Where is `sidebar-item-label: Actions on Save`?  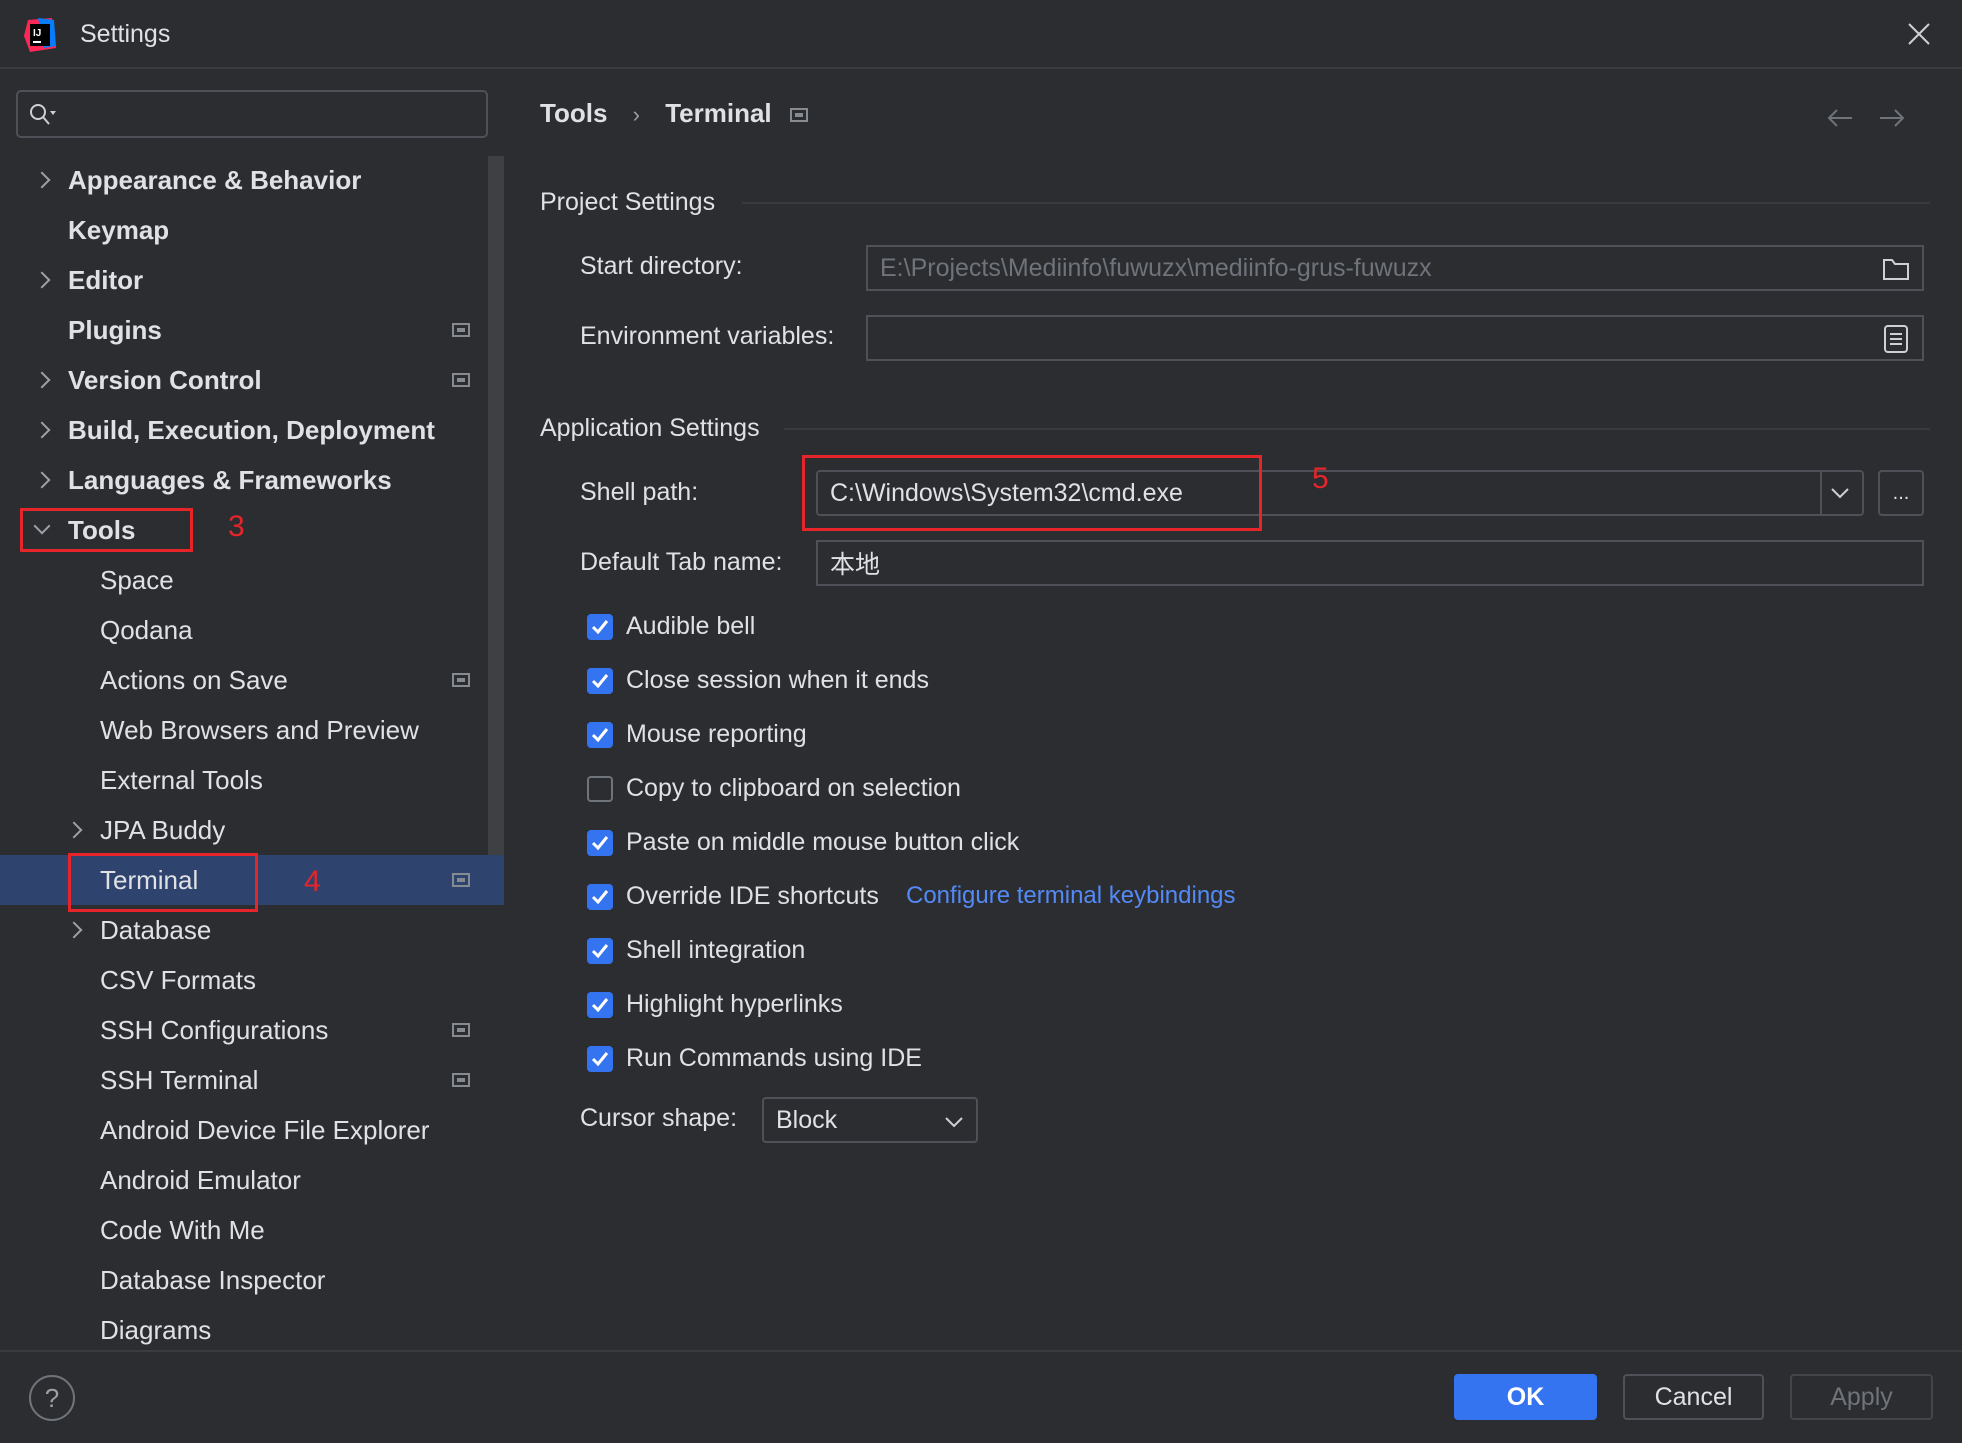 sidebar-item-label: Actions on Save is located at coordinates (194, 679).